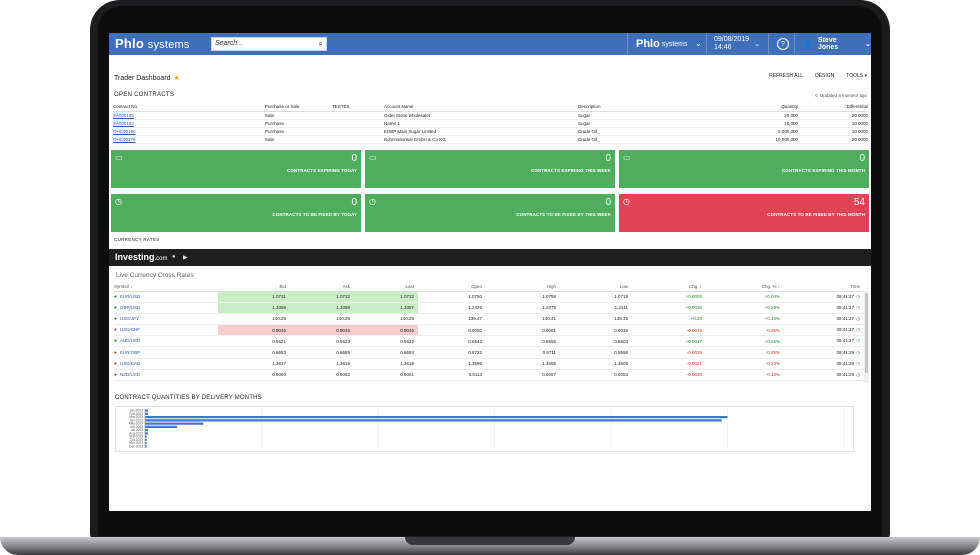  Describe the element at coordinates (166, 375) in the screenshot. I see `currency-symbol: ● NZD/USD` at that location.